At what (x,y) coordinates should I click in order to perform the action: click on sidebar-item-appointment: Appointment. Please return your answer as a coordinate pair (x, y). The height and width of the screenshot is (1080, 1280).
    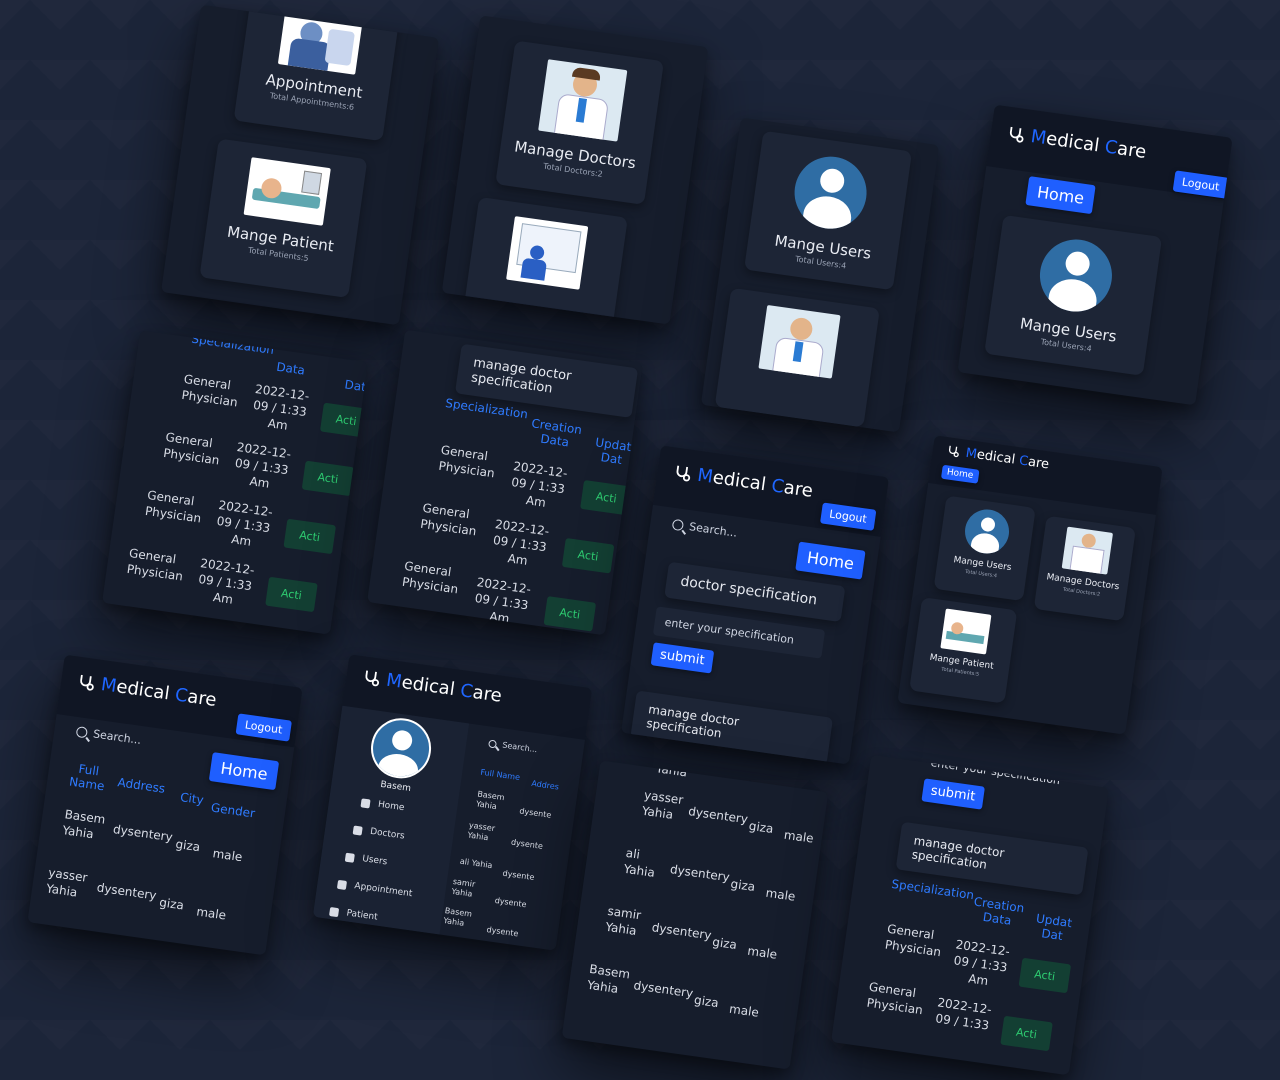
    Looking at the image, I should click on (374, 889).